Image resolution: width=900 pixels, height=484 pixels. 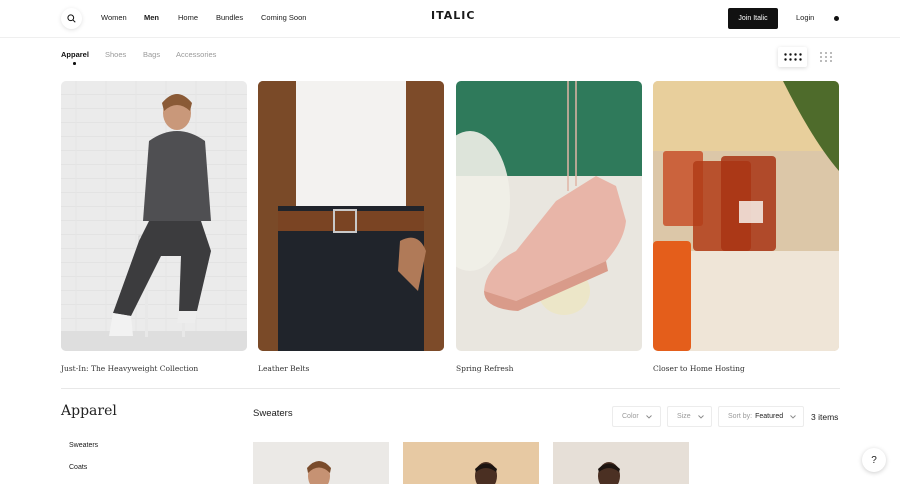 I want to click on feature-caption: Just-In: The Heavyweight Collection, so click(x=130, y=368).